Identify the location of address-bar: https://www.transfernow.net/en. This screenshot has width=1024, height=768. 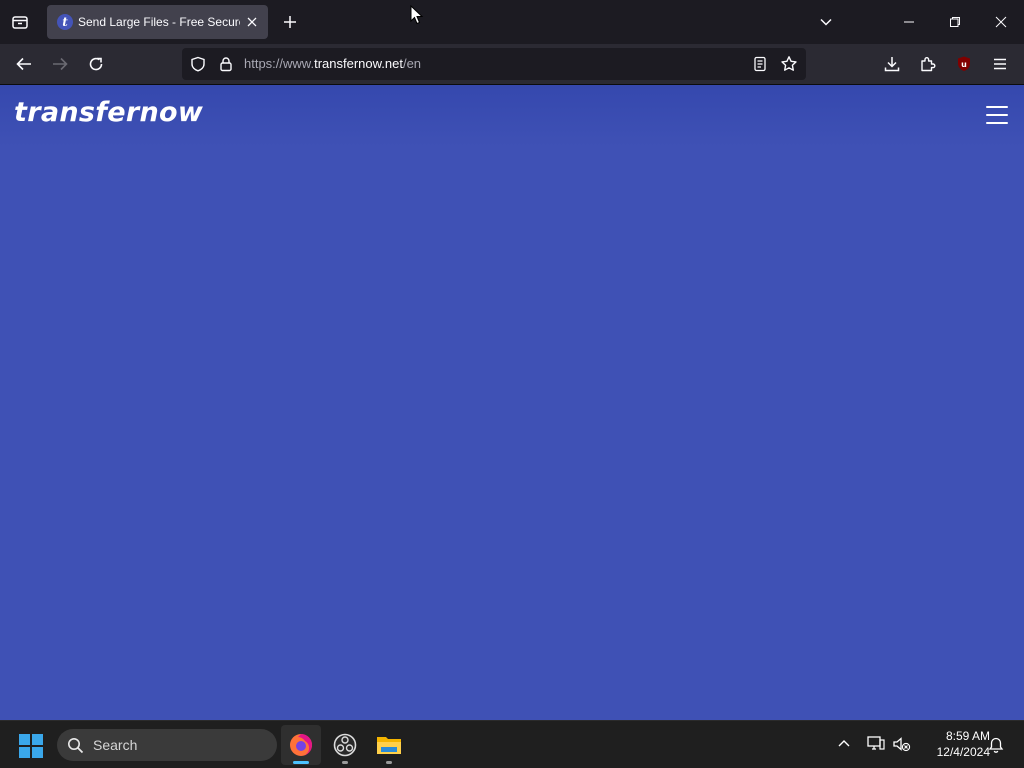
(494, 64).